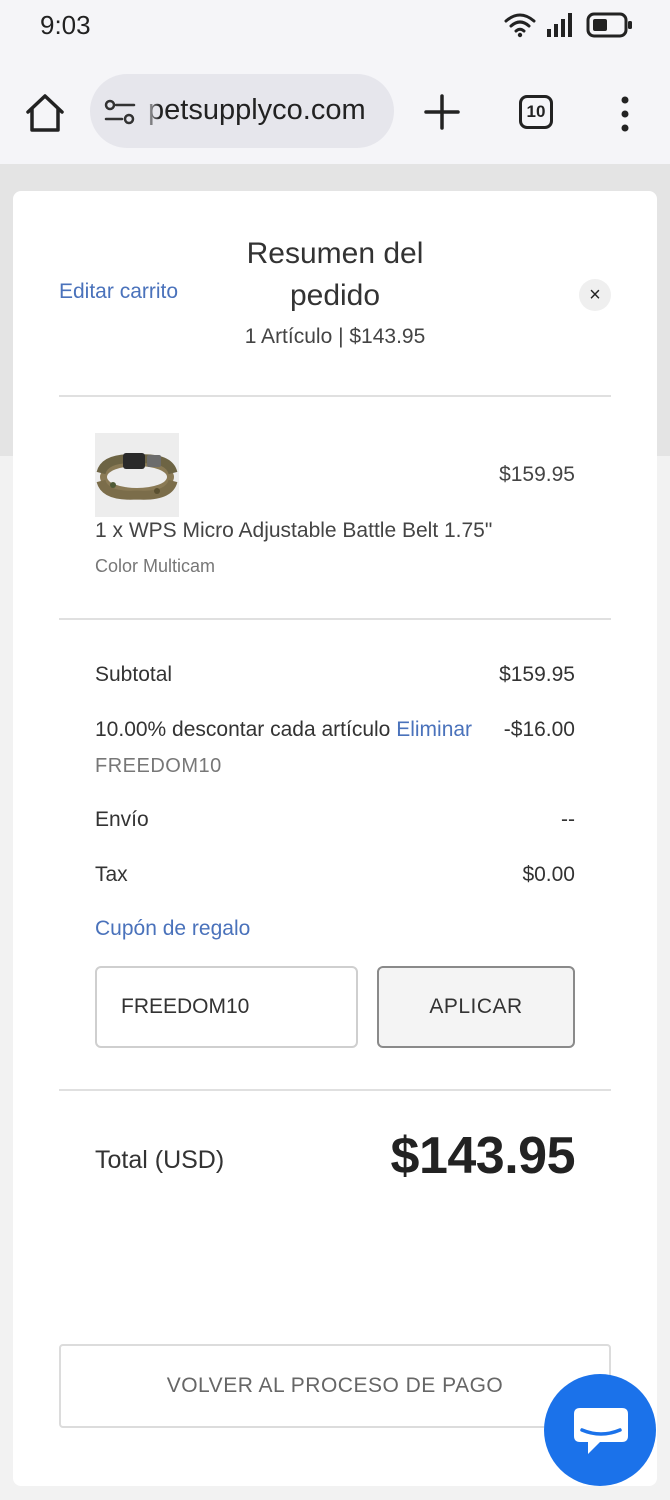  I want to click on browser-toolbar: petsupplyco.com 10, so click(335, 108).